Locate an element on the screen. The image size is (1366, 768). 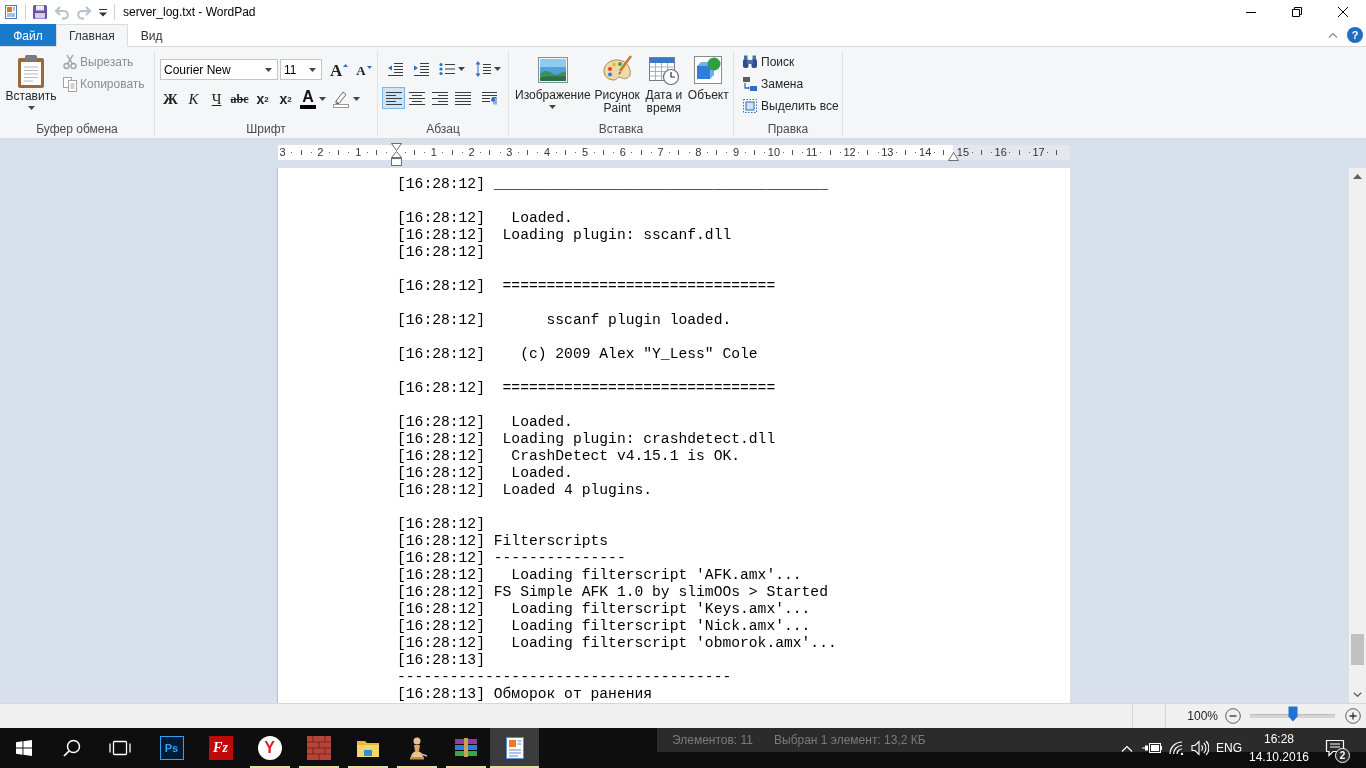
paint-drawing-button: Рисунок Paint is located at coordinates (617, 84).